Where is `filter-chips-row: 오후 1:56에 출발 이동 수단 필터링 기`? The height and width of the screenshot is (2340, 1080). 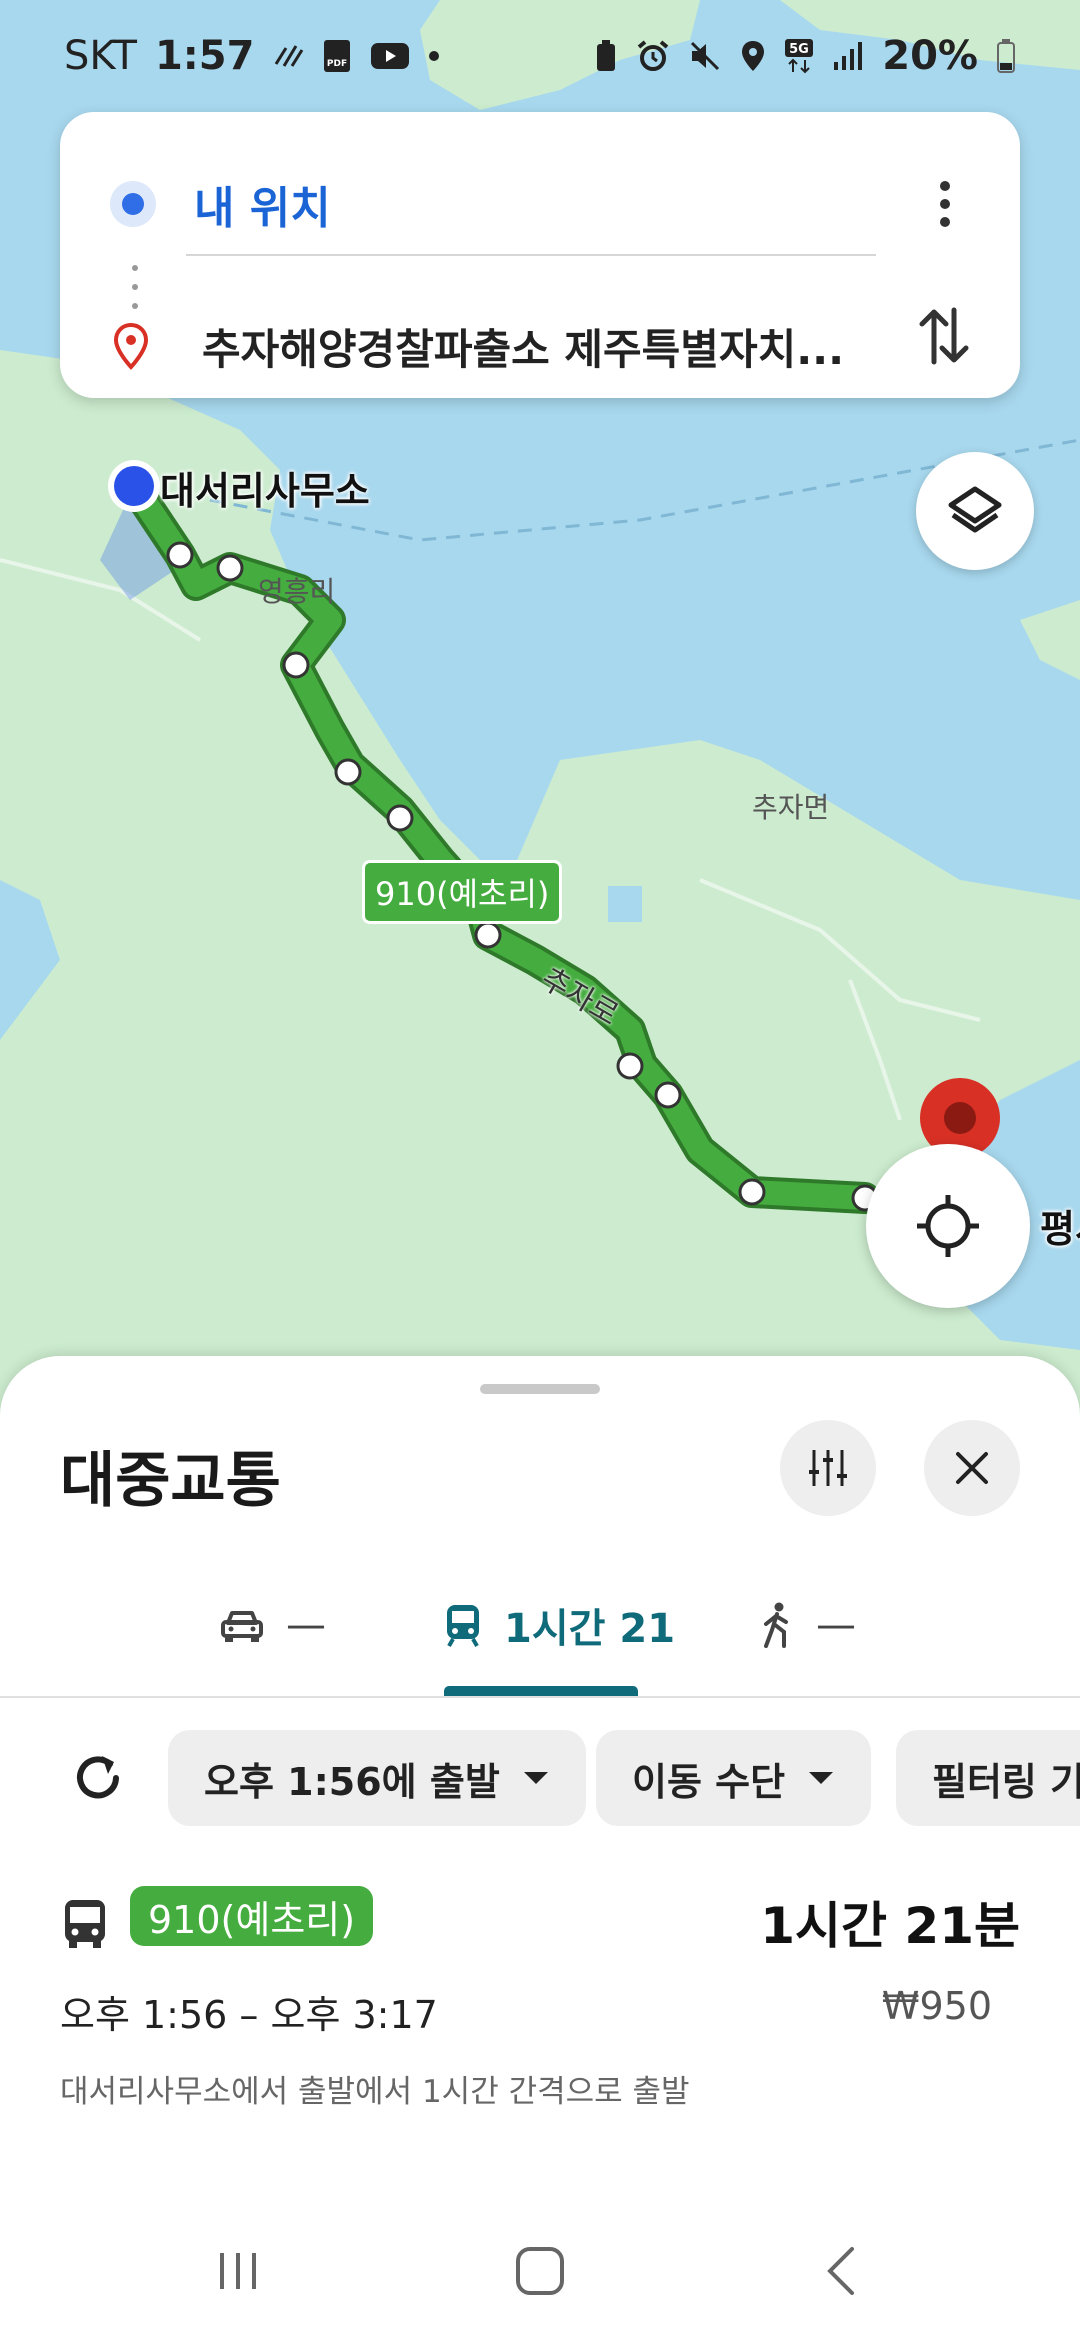
filter-chips-row: 오후 1:56에 출발 이동 수단 필터링 기 is located at coordinates (540, 1778).